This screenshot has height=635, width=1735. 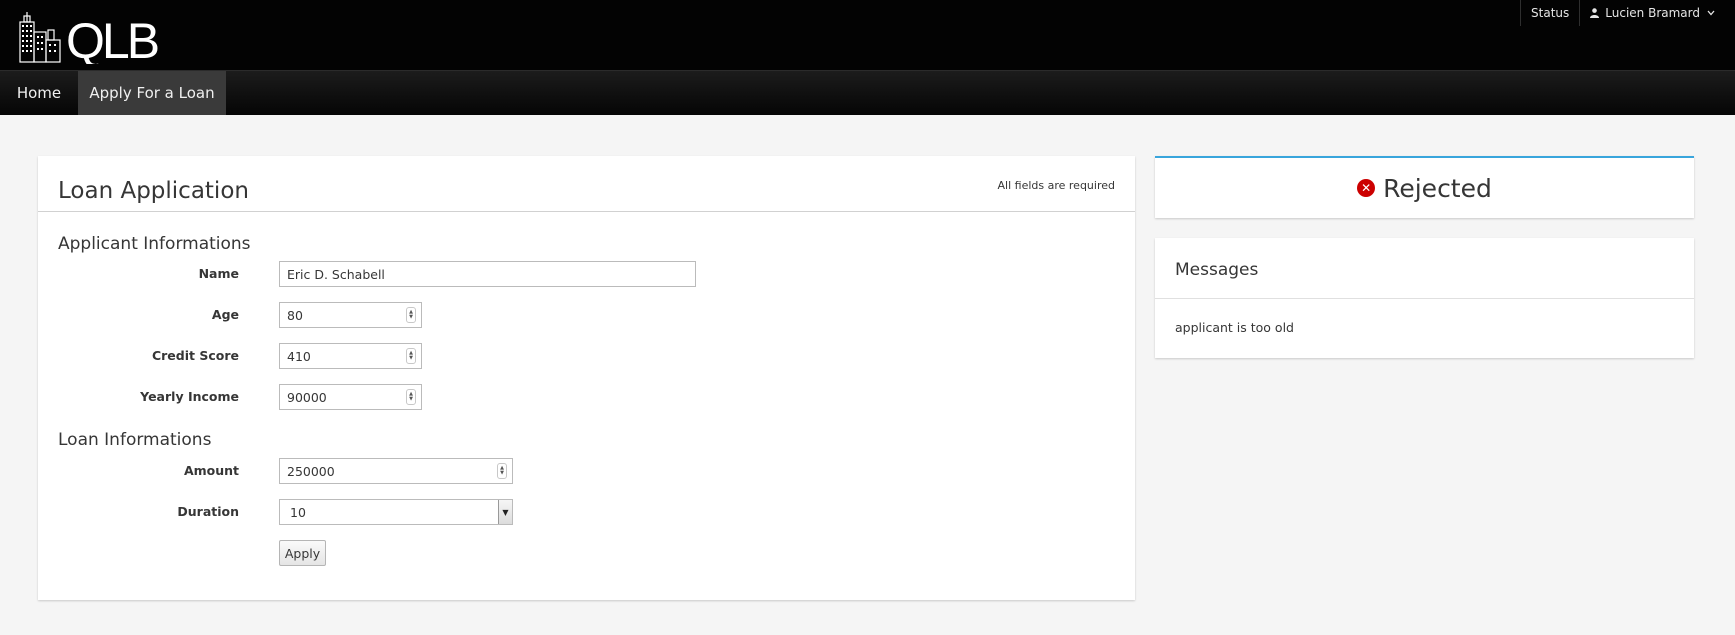 I want to click on user-icon, so click(x=1595, y=13).